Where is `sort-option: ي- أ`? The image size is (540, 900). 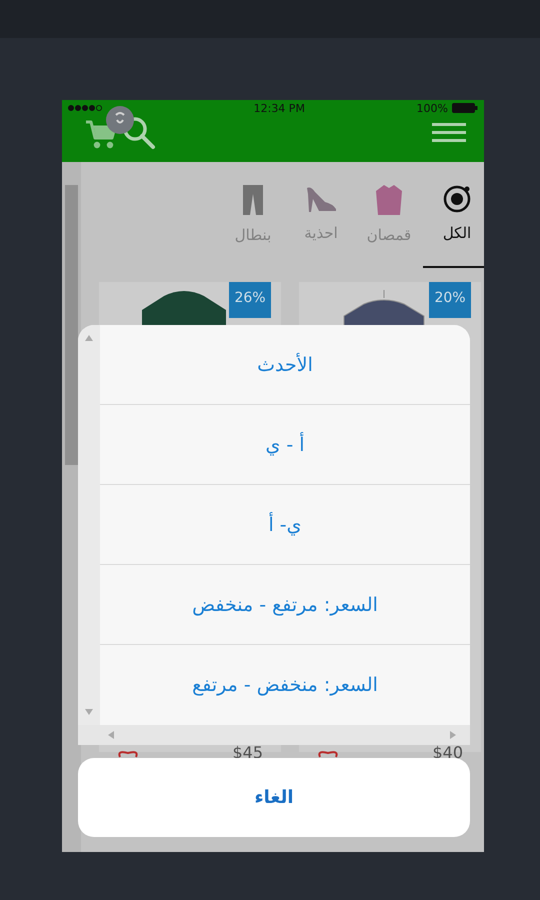 sort-option: ي- أ is located at coordinates (285, 525).